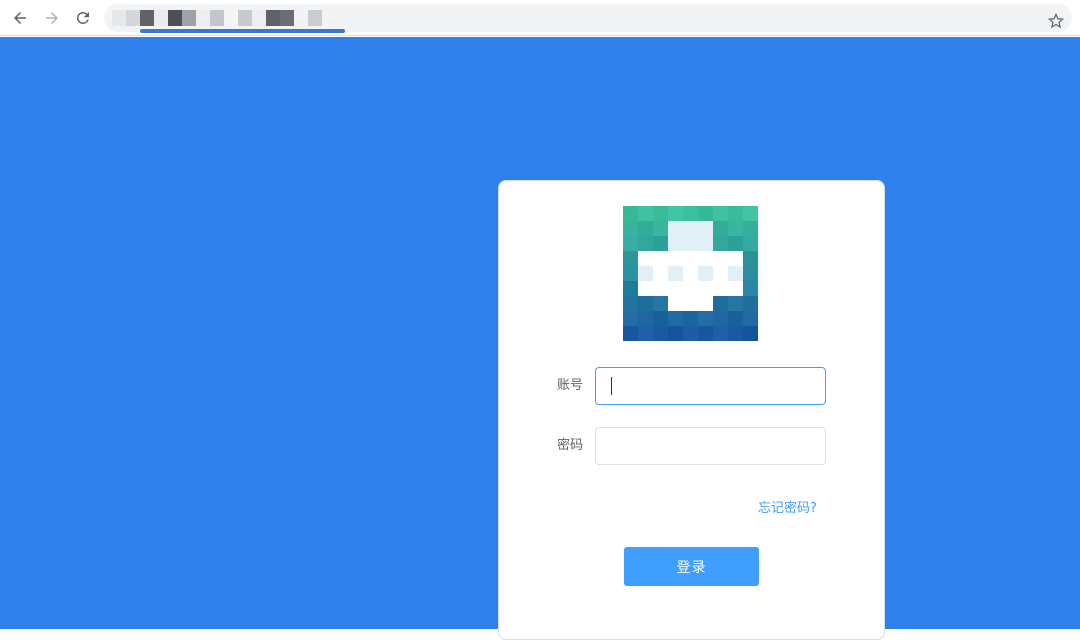 This screenshot has width=1080, height=640. I want to click on url-underline, so click(242, 31).